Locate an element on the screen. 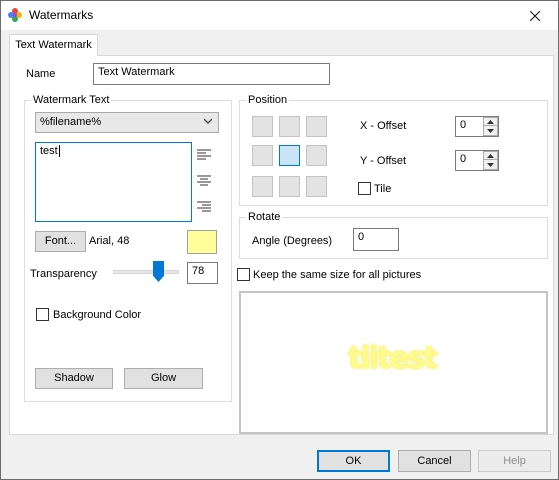 The height and width of the screenshot is (480, 559). dropdown-value: %filename% is located at coordinates (71, 122).